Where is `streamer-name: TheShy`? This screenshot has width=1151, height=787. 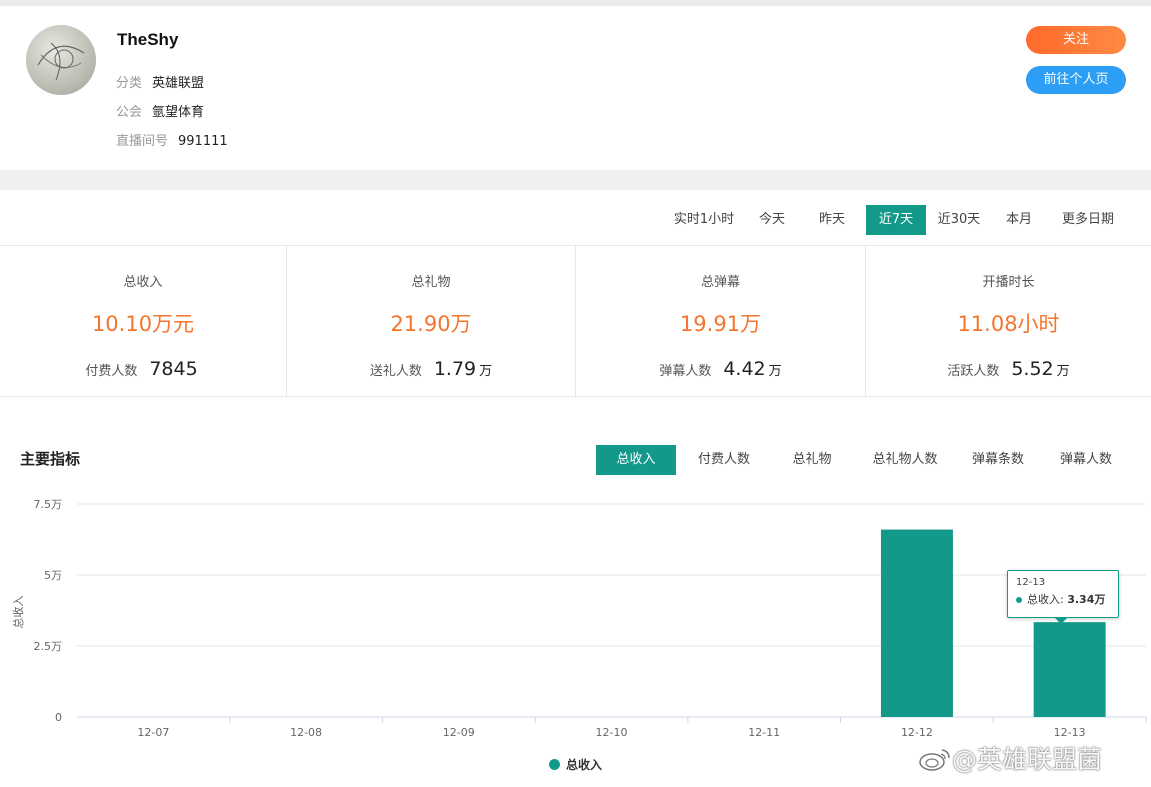
streamer-name: TheShy is located at coordinates (148, 39).